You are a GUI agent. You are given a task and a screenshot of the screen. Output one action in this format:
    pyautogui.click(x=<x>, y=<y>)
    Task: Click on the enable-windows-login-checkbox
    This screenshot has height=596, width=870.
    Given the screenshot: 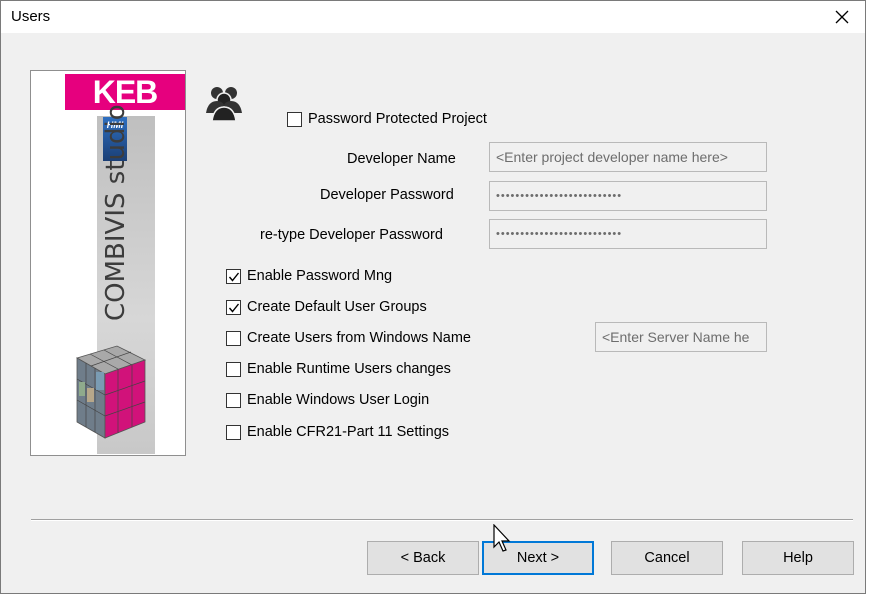 What is the action you would take?
    pyautogui.click(x=233, y=400)
    